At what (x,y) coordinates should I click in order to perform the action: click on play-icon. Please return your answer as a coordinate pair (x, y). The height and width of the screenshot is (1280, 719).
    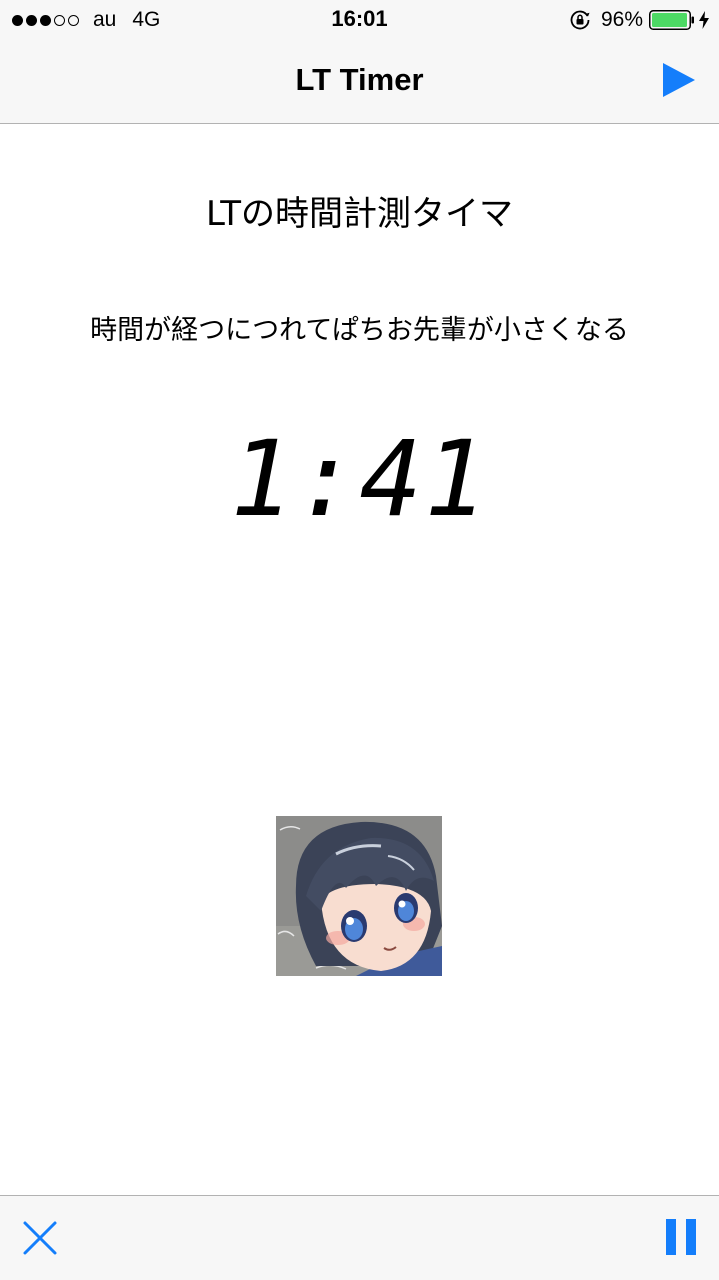
    Looking at the image, I should click on (679, 80).